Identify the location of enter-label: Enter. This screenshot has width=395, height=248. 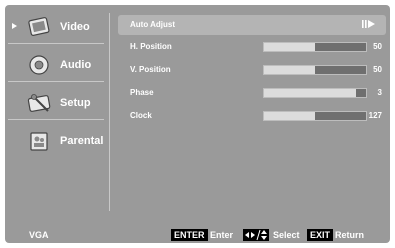
(222, 235).